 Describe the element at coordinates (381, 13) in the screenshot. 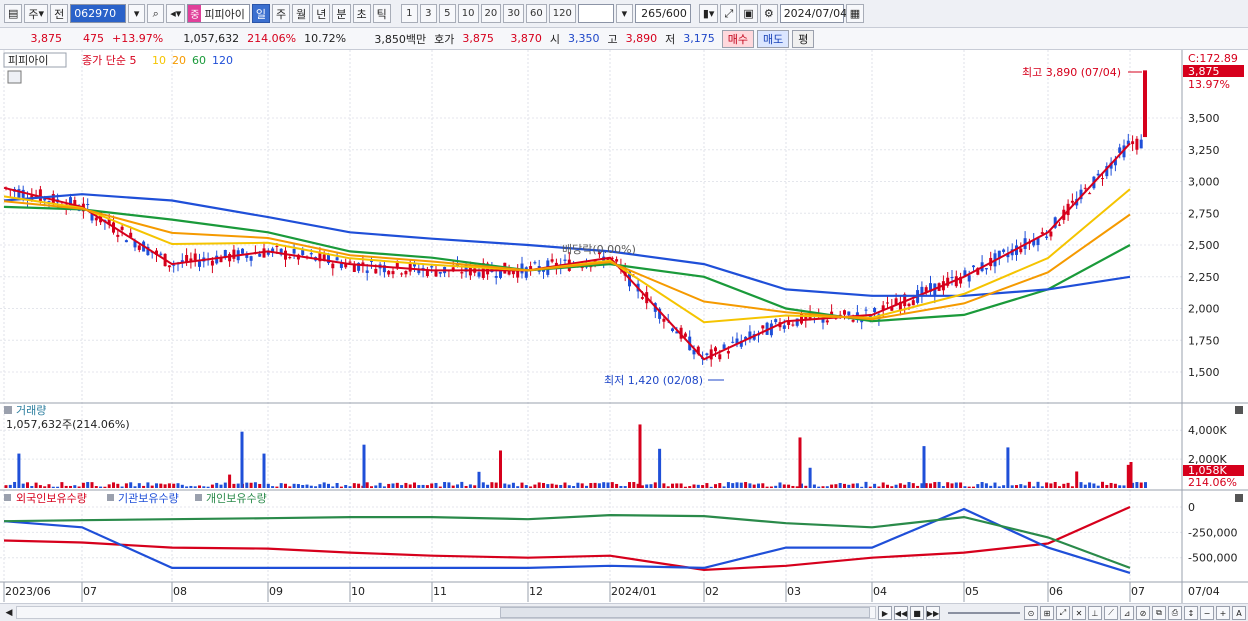

I see `period-tick: 틱` at that location.